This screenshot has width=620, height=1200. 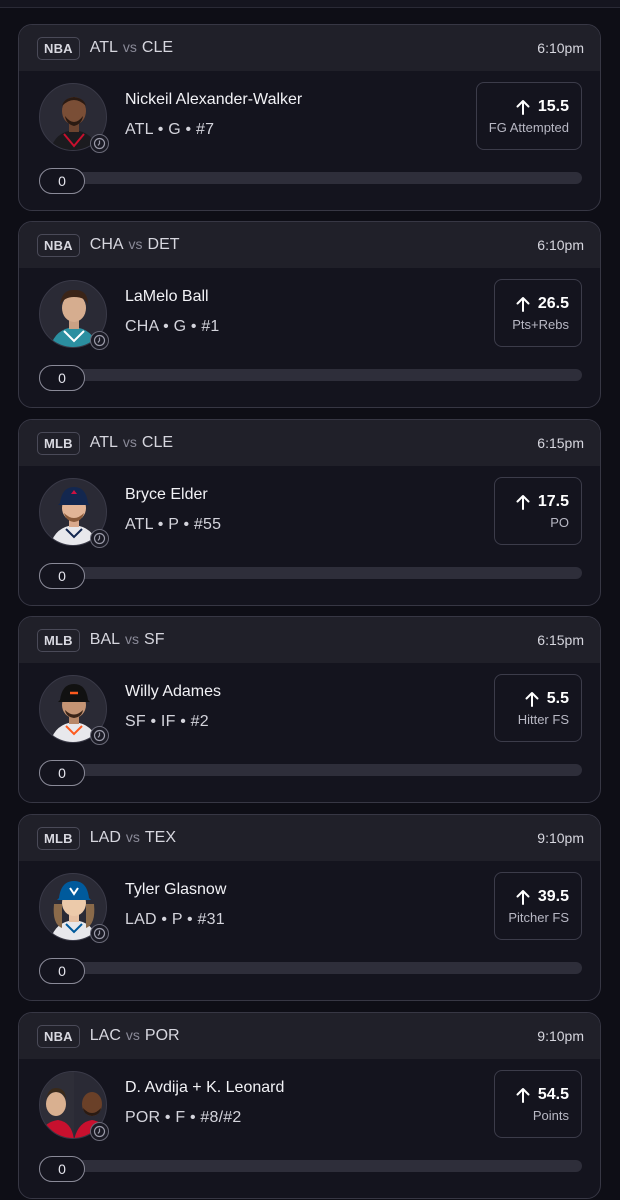 I want to click on matchup: LAD vs TEX, so click(x=133, y=838).